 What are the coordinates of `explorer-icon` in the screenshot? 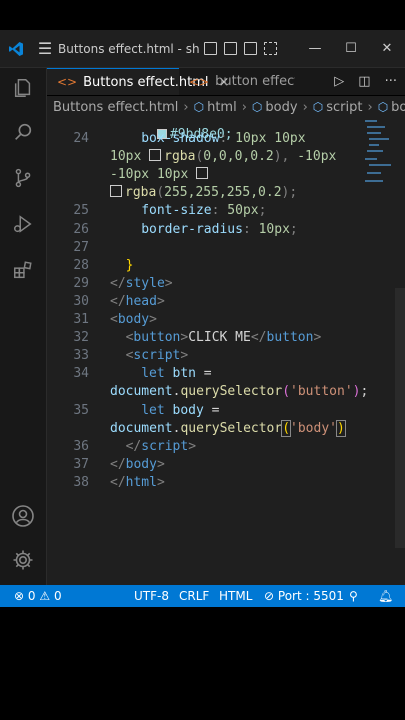 It's located at (23, 88).